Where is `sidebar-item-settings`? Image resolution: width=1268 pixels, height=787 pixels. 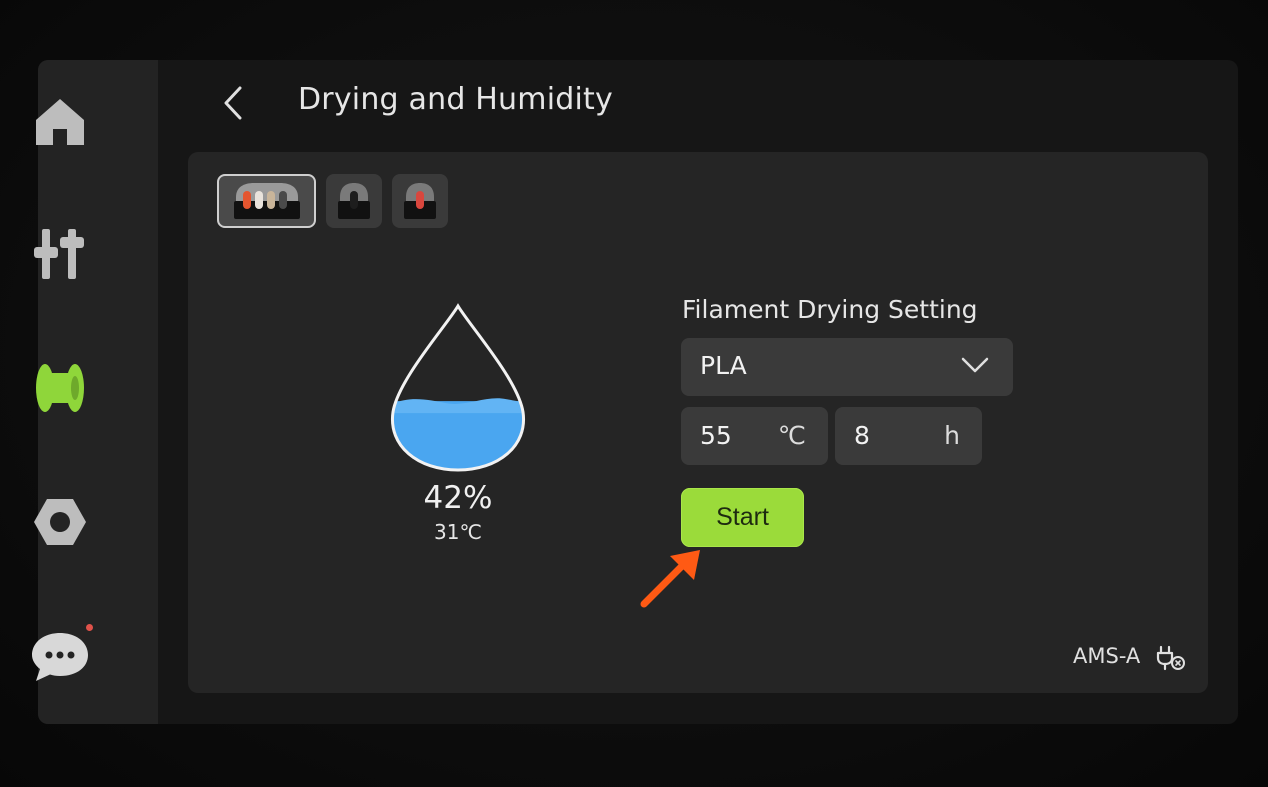
sidebar-item-settings is located at coordinates (60, 522).